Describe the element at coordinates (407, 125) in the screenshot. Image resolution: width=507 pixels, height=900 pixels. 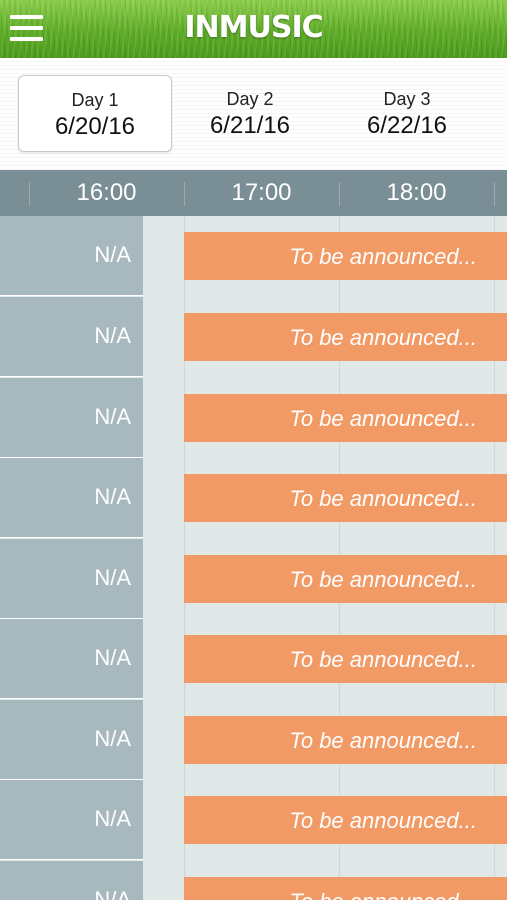
I see `day-tab-date: 6/22/16` at that location.